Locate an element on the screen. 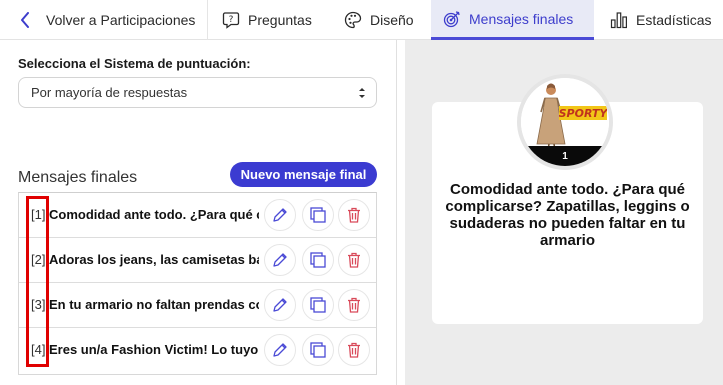 The width and height of the screenshot is (723, 385). tab-diseno-label: Diseño is located at coordinates (392, 20).